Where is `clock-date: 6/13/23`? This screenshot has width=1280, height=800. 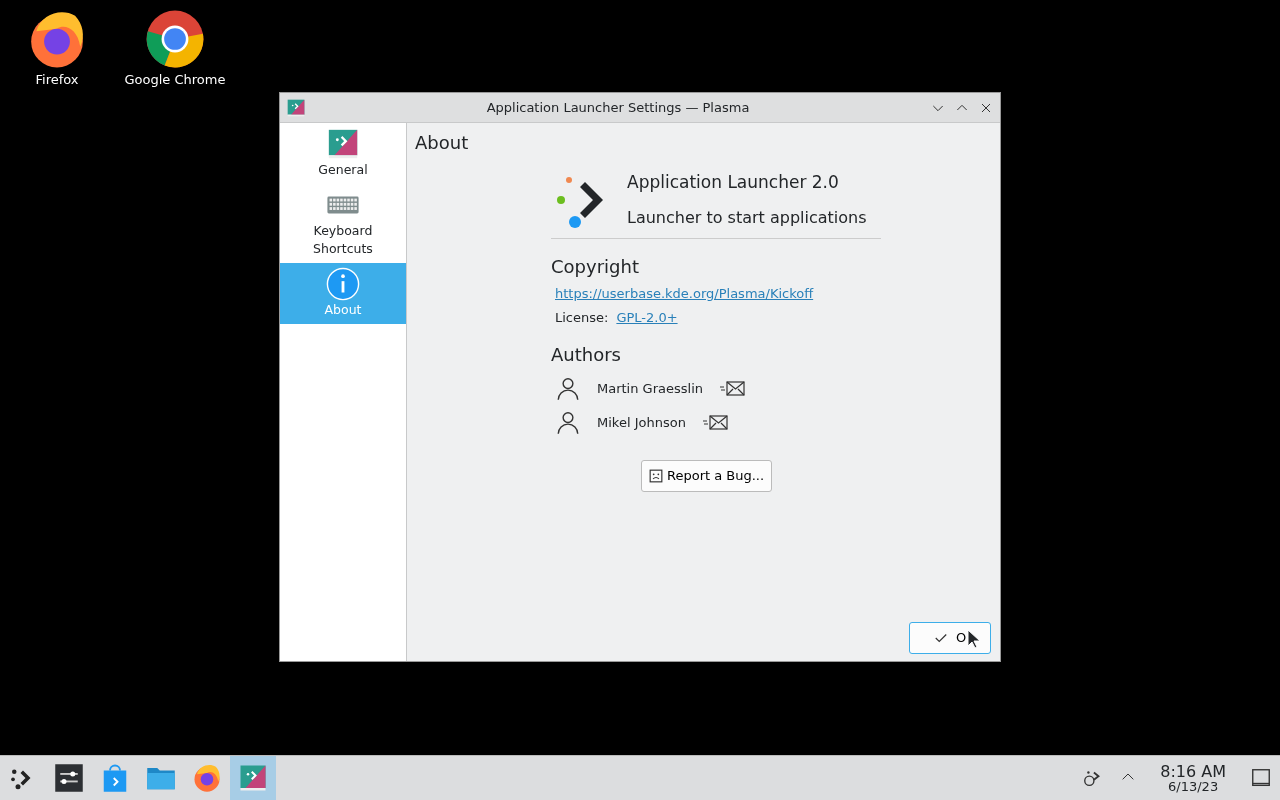
clock-date: 6/13/23 is located at coordinates (1193, 786).